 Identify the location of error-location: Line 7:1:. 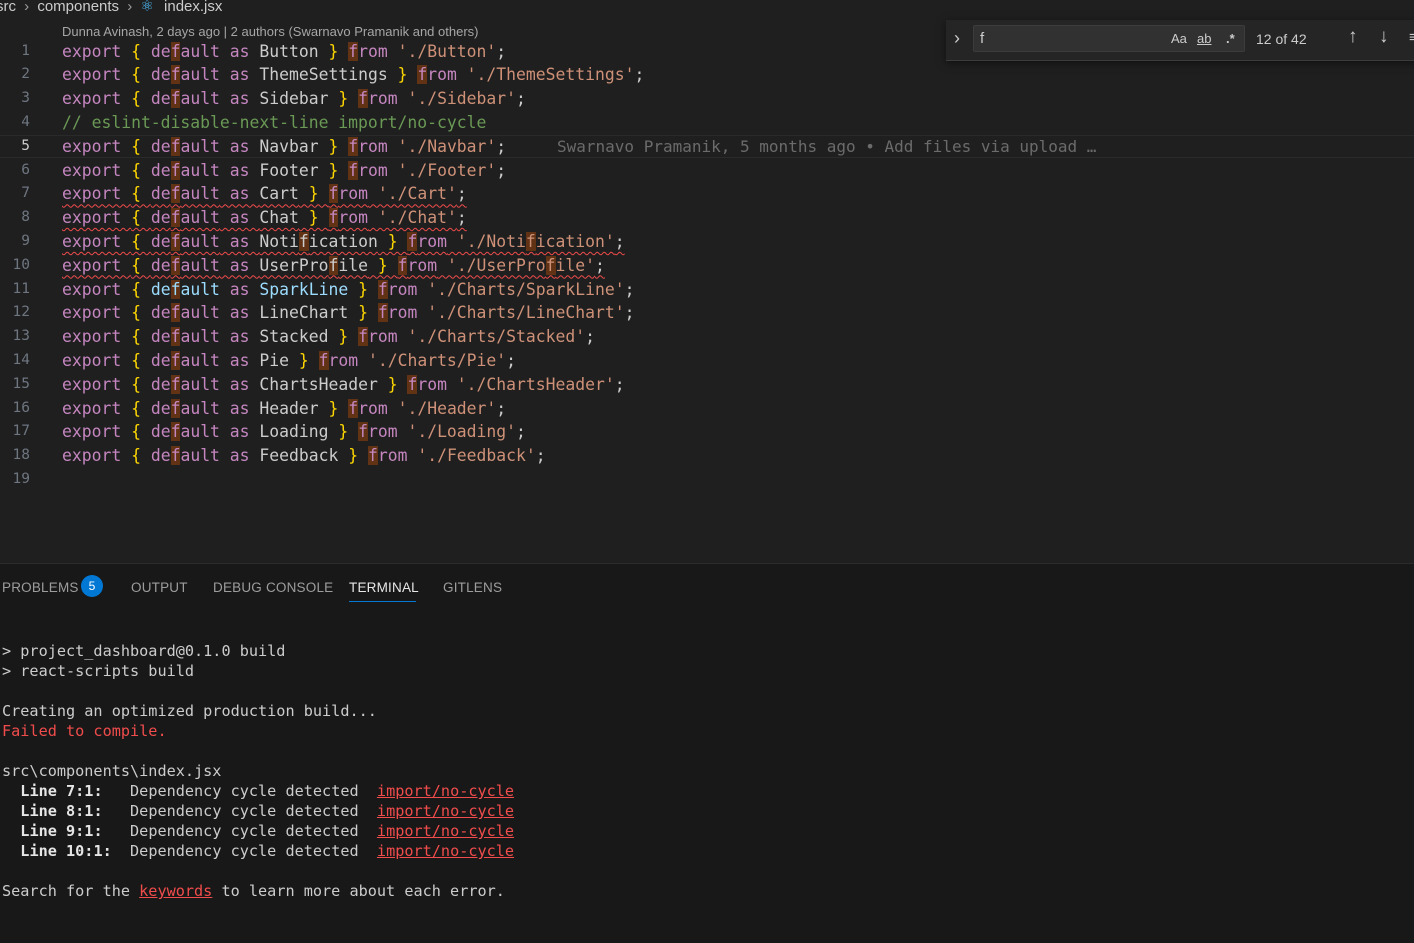
(61, 791).